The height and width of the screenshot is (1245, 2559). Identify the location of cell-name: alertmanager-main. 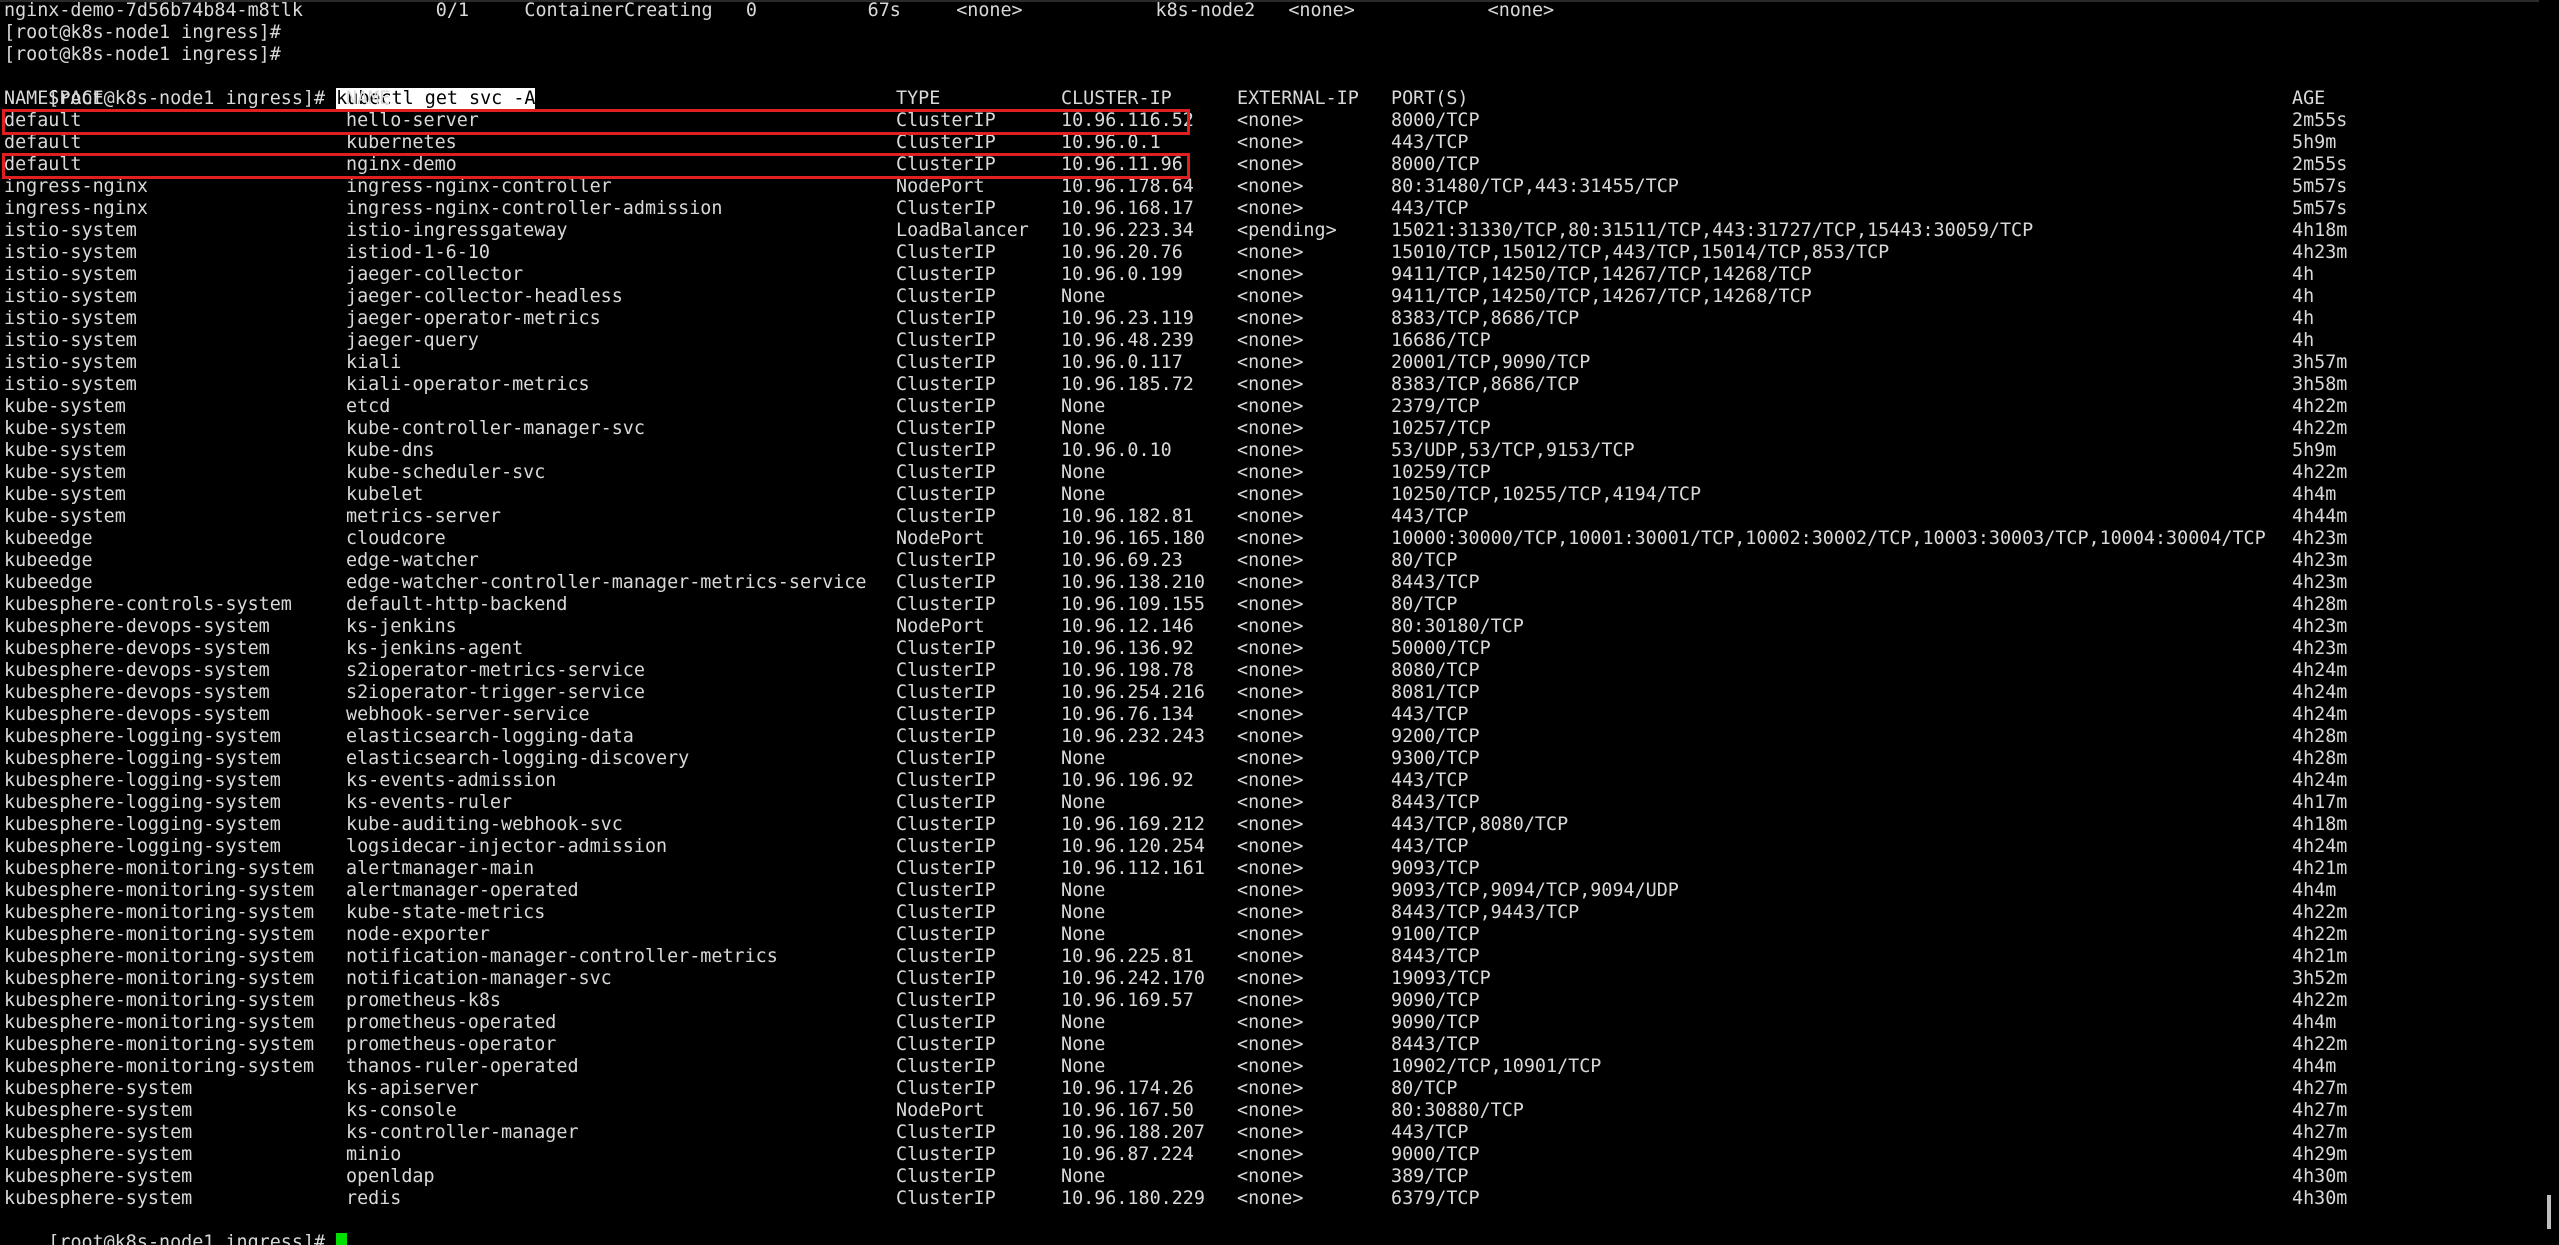
(440, 868).